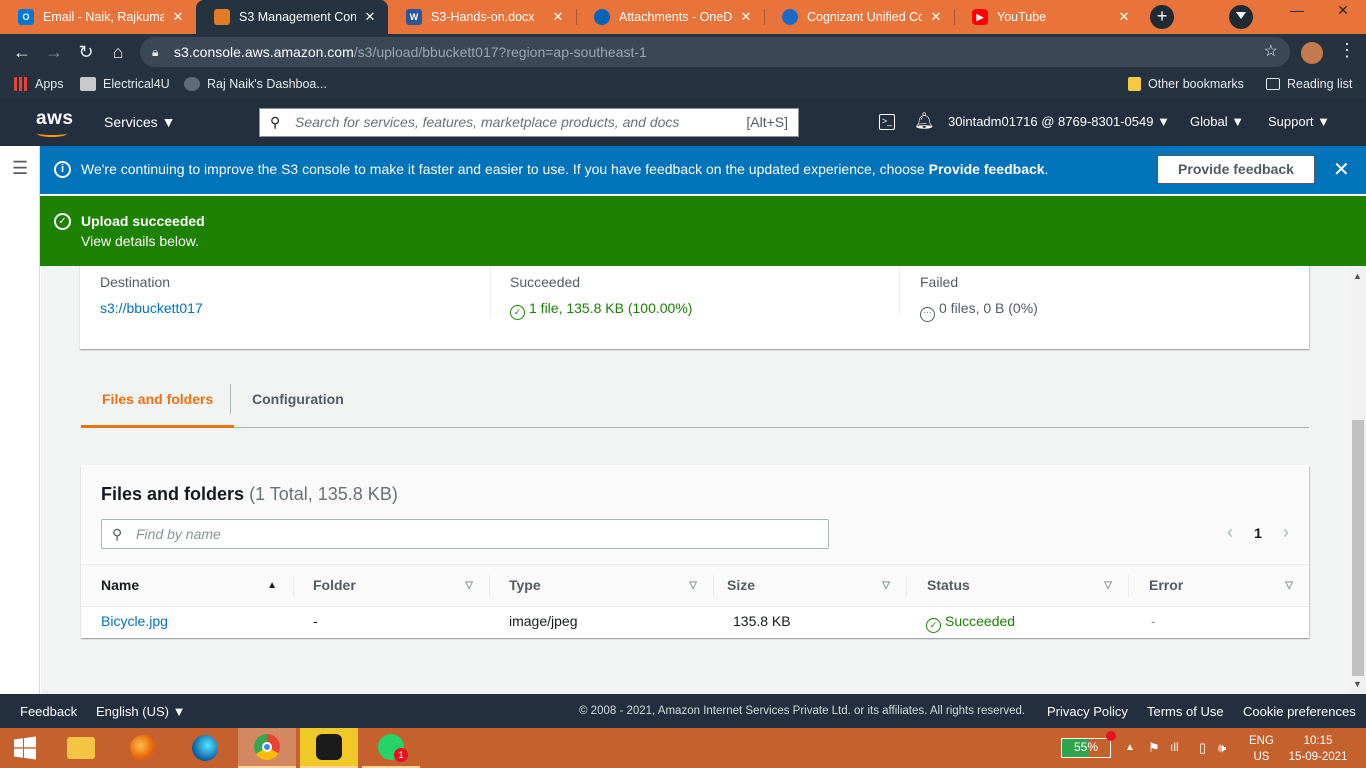  Describe the element at coordinates (1318, 749) in the screenshot. I see `system-clock: 10:15 15-09-2021` at that location.